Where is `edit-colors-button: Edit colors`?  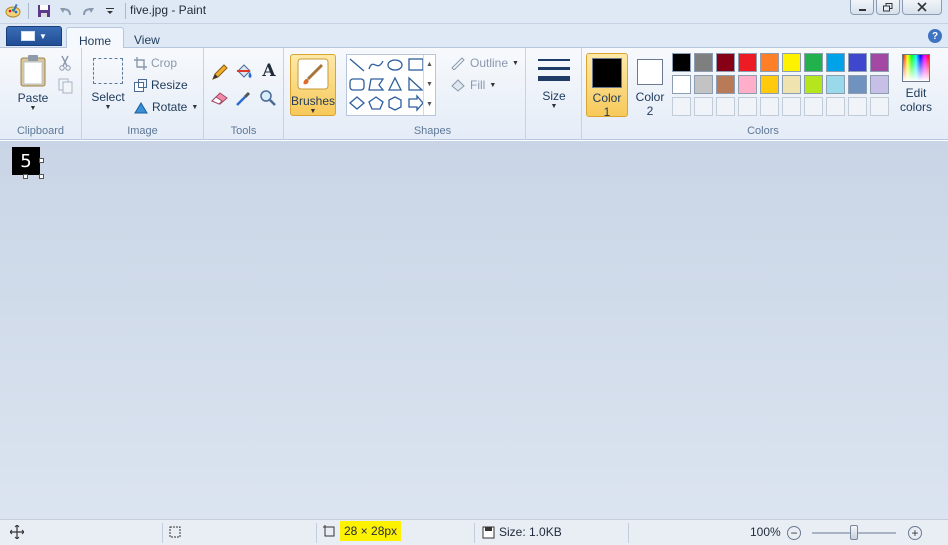
edit-colors-button: Edit colors is located at coordinates (916, 84).